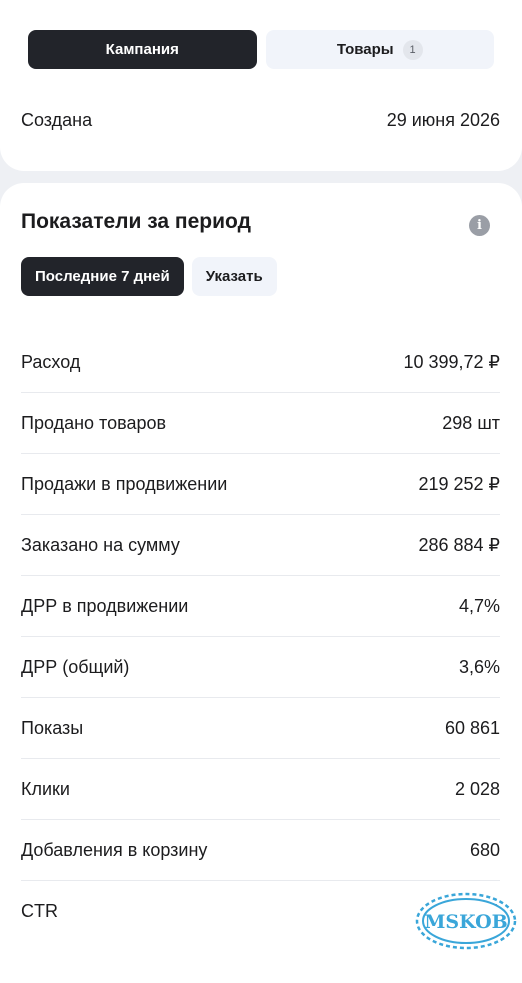  I want to click on tab-products: Товары 1, so click(379, 49).